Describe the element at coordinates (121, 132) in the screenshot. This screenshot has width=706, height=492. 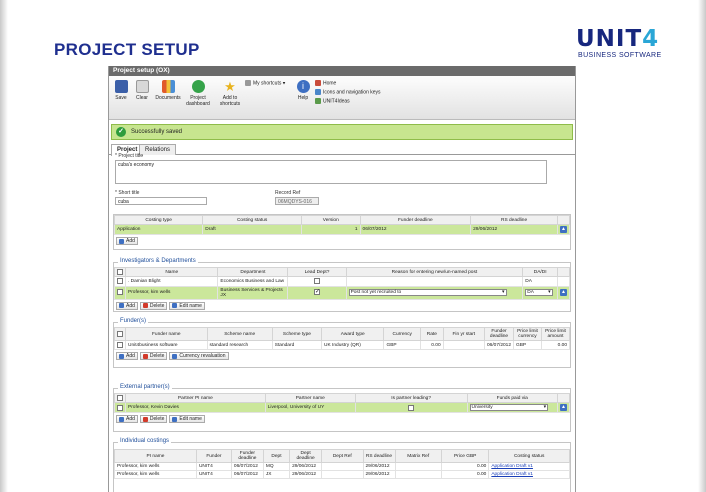
I see `check-icon: ✓` at that location.